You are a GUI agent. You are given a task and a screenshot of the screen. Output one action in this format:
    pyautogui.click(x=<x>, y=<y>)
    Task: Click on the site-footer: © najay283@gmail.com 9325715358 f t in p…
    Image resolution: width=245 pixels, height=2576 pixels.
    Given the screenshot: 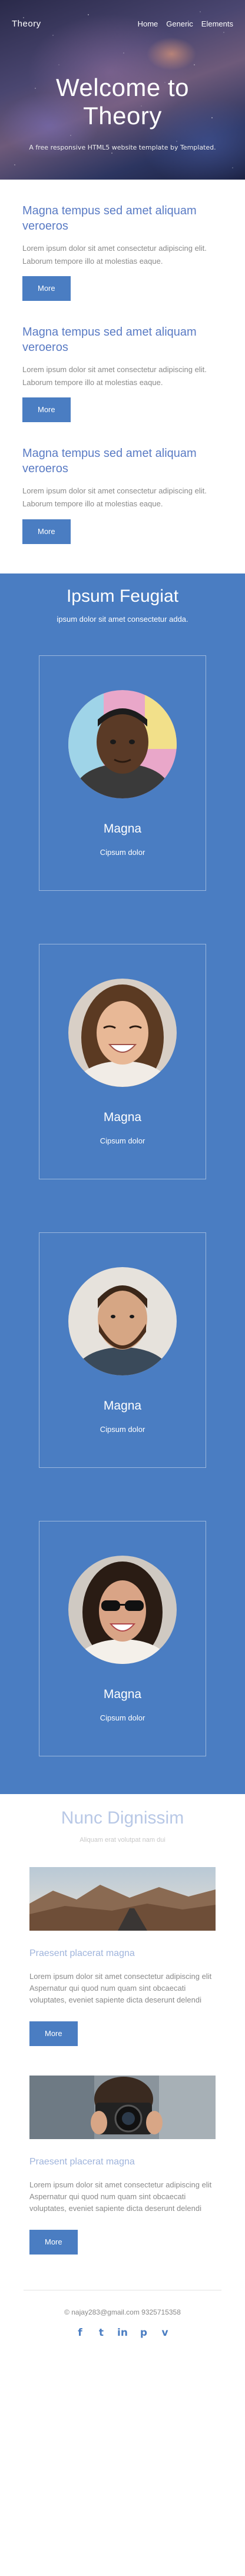 What is the action you would take?
    pyautogui.click(x=122, y=2320)
    